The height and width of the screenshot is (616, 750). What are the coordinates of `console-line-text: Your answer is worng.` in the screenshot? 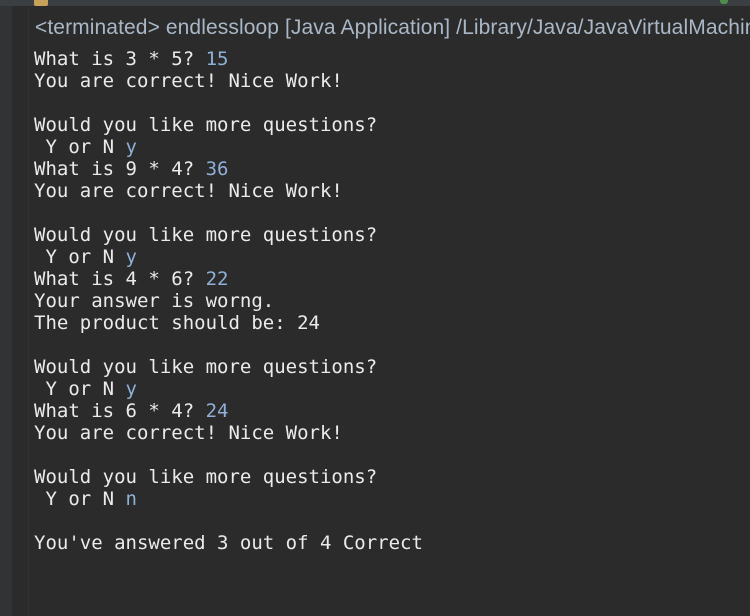 It's located at (154, 301).